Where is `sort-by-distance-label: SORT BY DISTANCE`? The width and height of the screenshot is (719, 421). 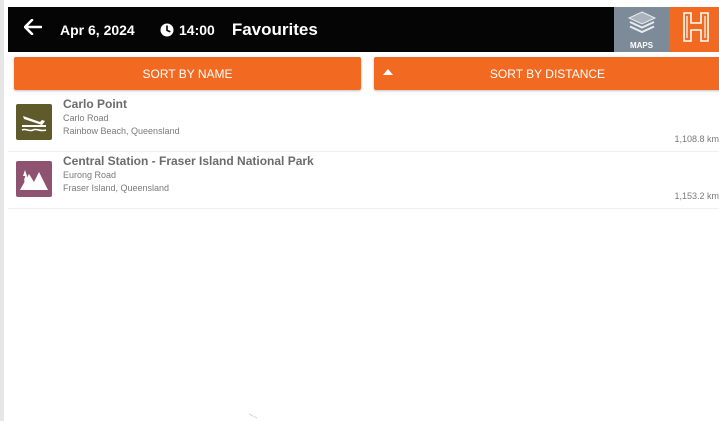
sort-by-distance-label: SORT BY DISTANCE is located at coordinates (547, 73).